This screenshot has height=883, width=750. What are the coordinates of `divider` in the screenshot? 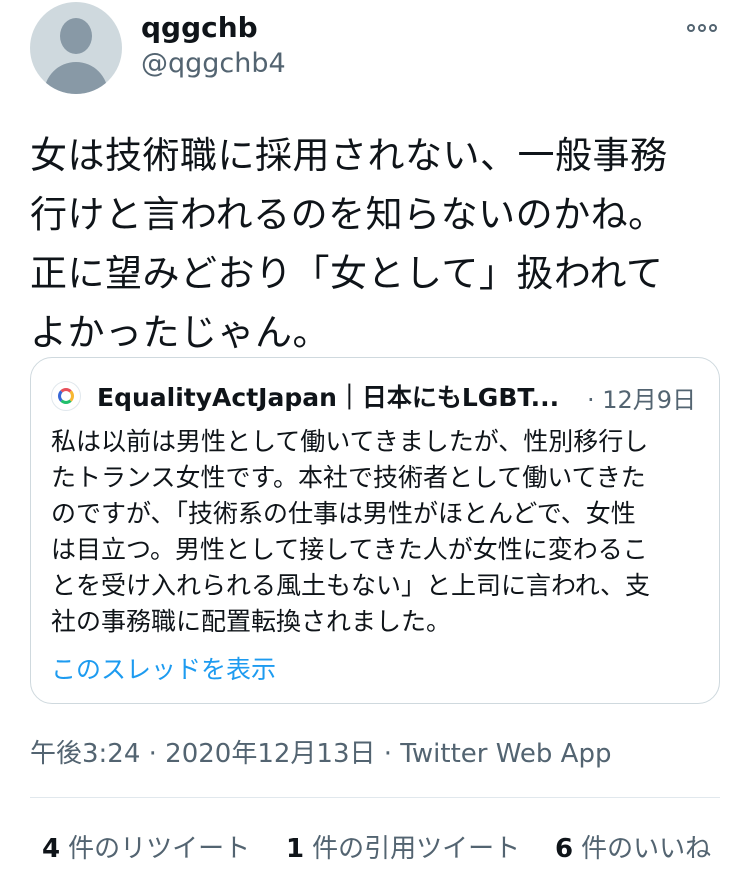 It's located at (375, 797).